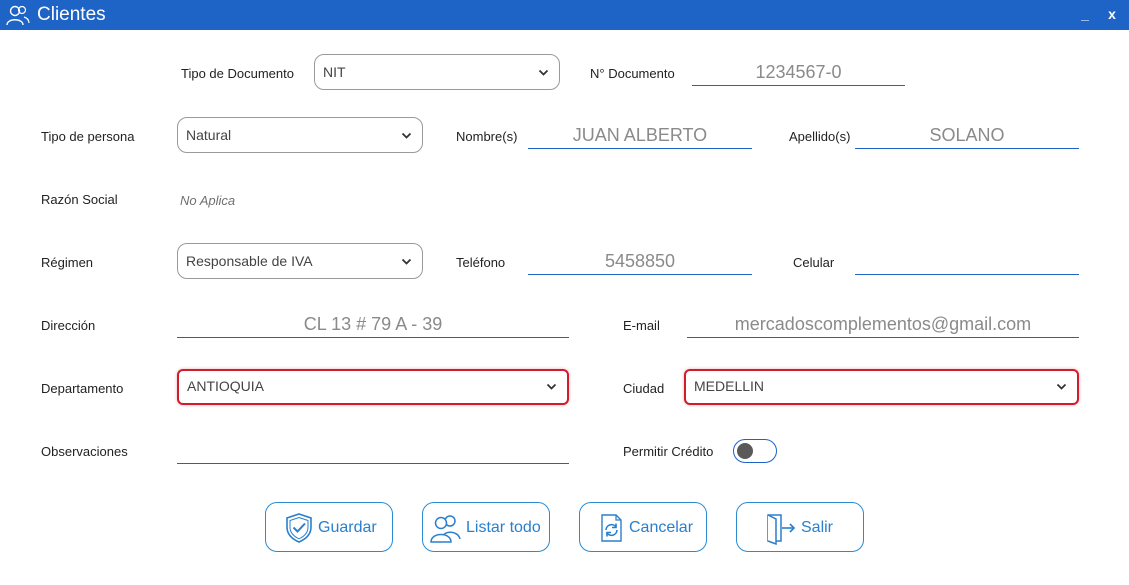 The height and width of the screenshot is (585, 1129). I want to click on celular-field, so click(967, 263).